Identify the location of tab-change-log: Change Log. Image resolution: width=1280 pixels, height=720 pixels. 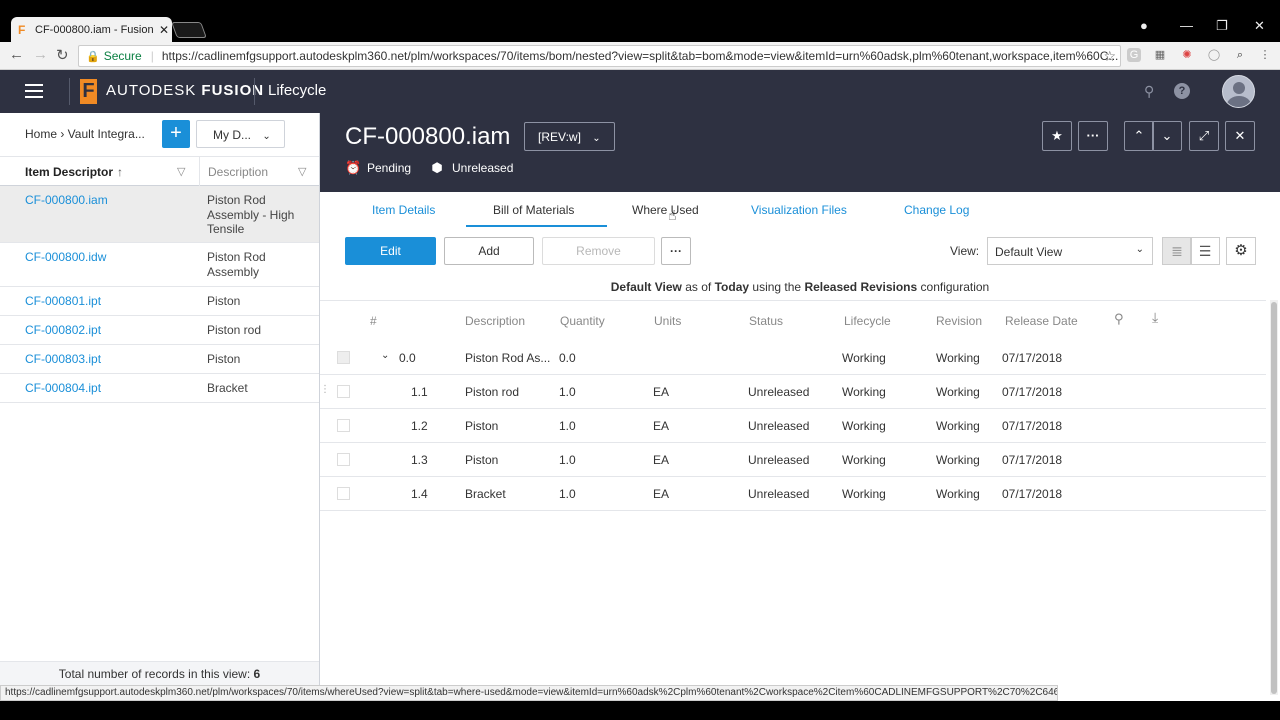
(936, 210).